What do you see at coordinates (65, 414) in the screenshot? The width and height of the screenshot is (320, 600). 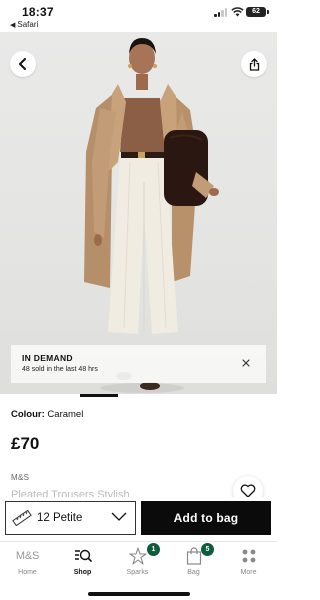 I see `colour-value: Caramel` at bounding box center [65, 414].